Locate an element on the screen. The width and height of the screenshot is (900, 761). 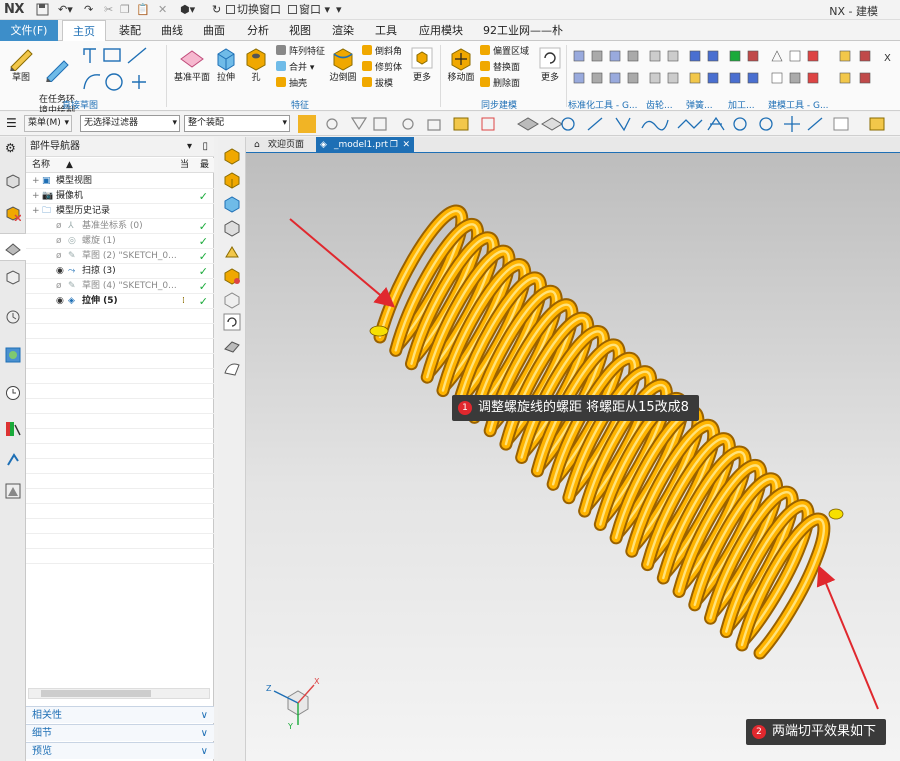
navigator-pin-icon: ▯ is located at coordinates (205, 147).